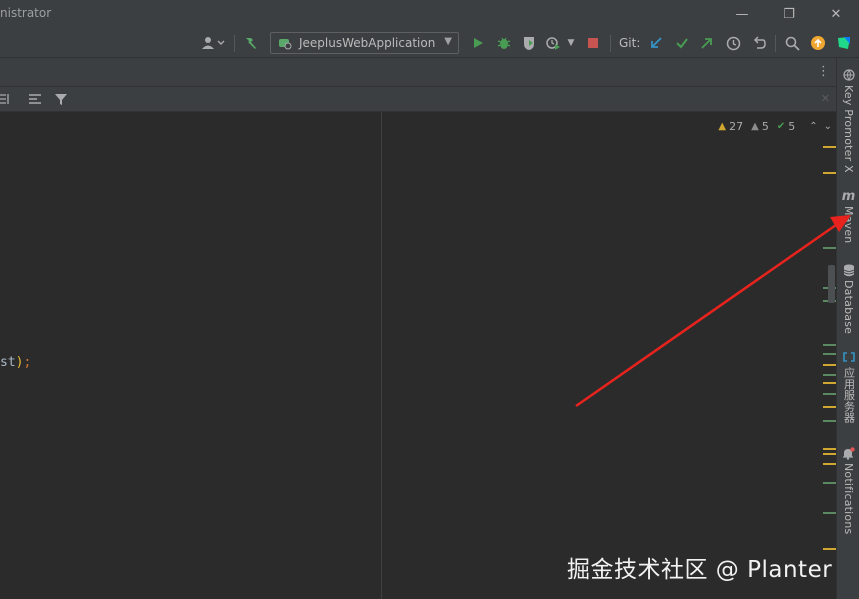  Describe the element at coordinates (8, 362) in the screenshot. I see `code-identifier: st` at that location.